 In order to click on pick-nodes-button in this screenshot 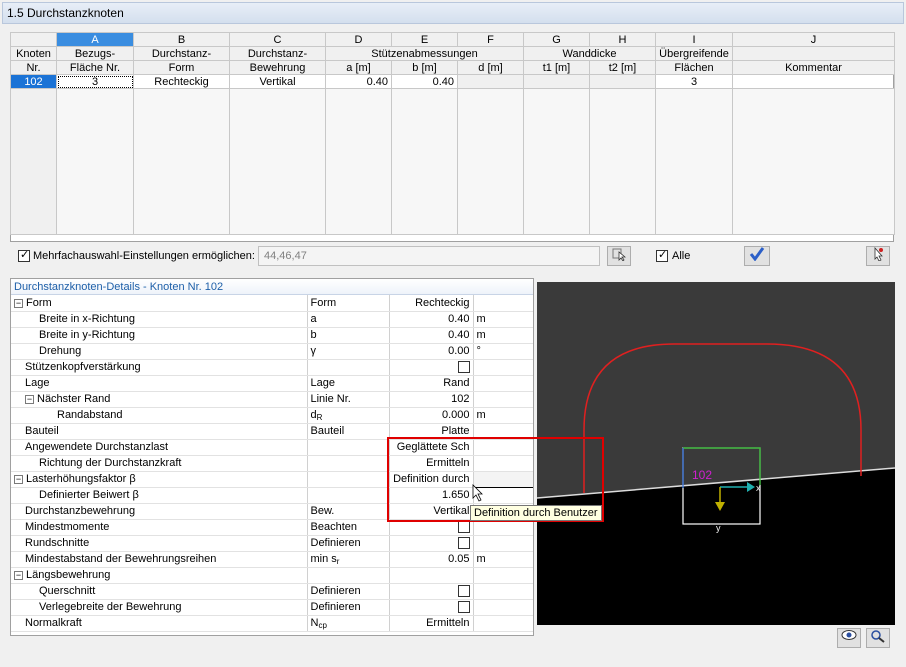, I will do `click(619, 256)`.